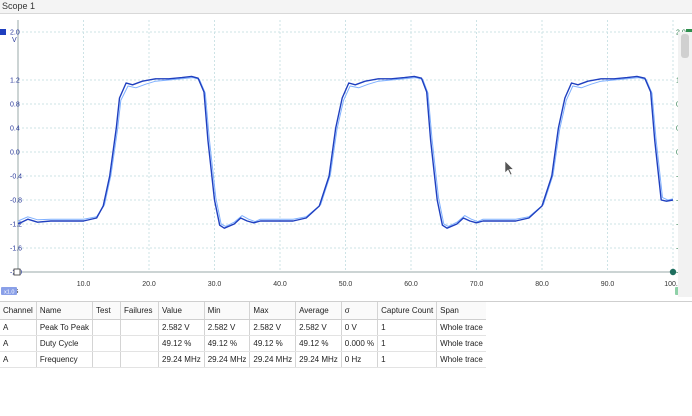  Describe the element at coordinates (407, 311) in the screenshot. I see `column-header: Capture Count` at that location.